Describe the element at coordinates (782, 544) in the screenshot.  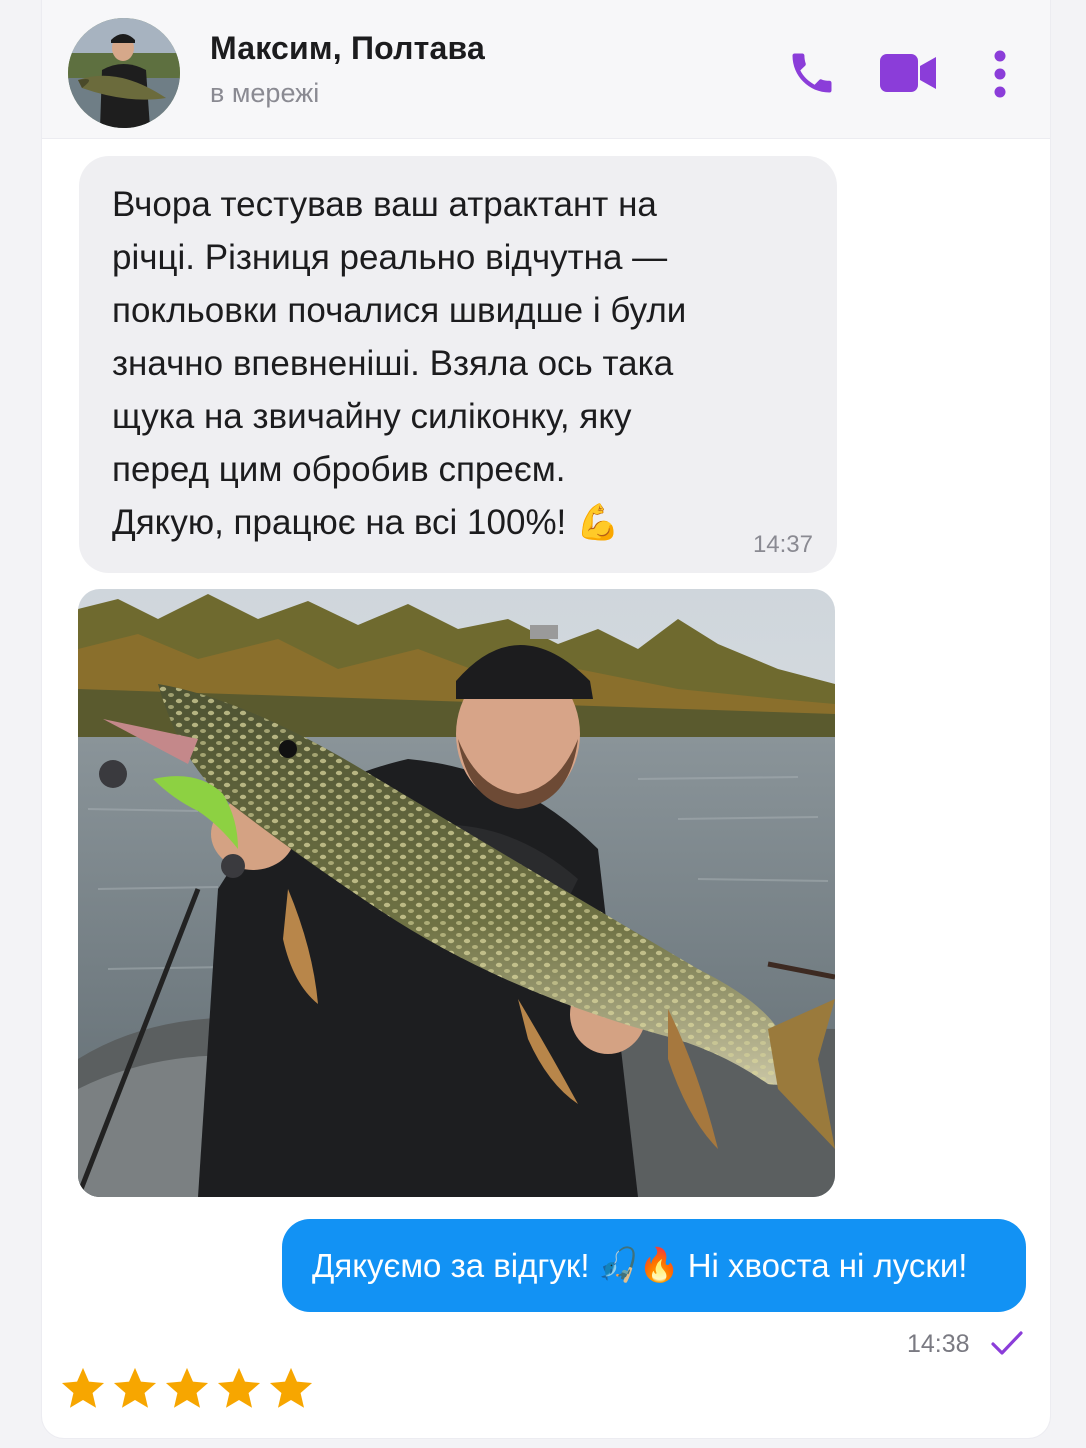
I see `incoming-message-time: 14:37` at that location.